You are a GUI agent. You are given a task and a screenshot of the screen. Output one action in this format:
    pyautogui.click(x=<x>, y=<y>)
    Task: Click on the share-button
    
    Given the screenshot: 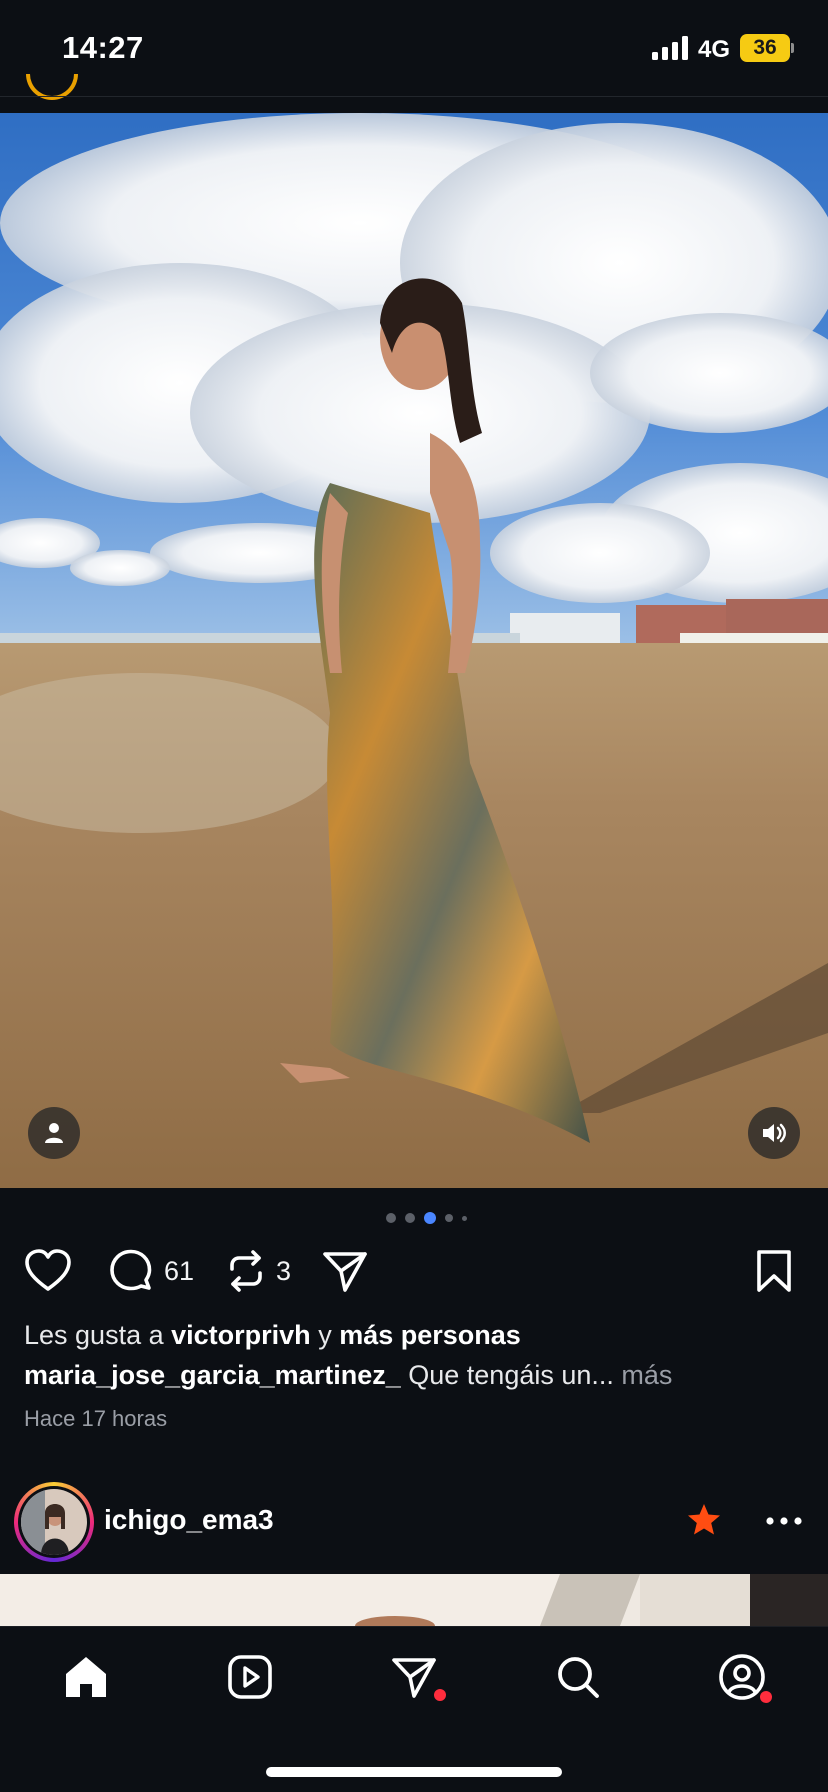 What is the action you would take?
    pyautogui.click(x=345, y=1271)
    